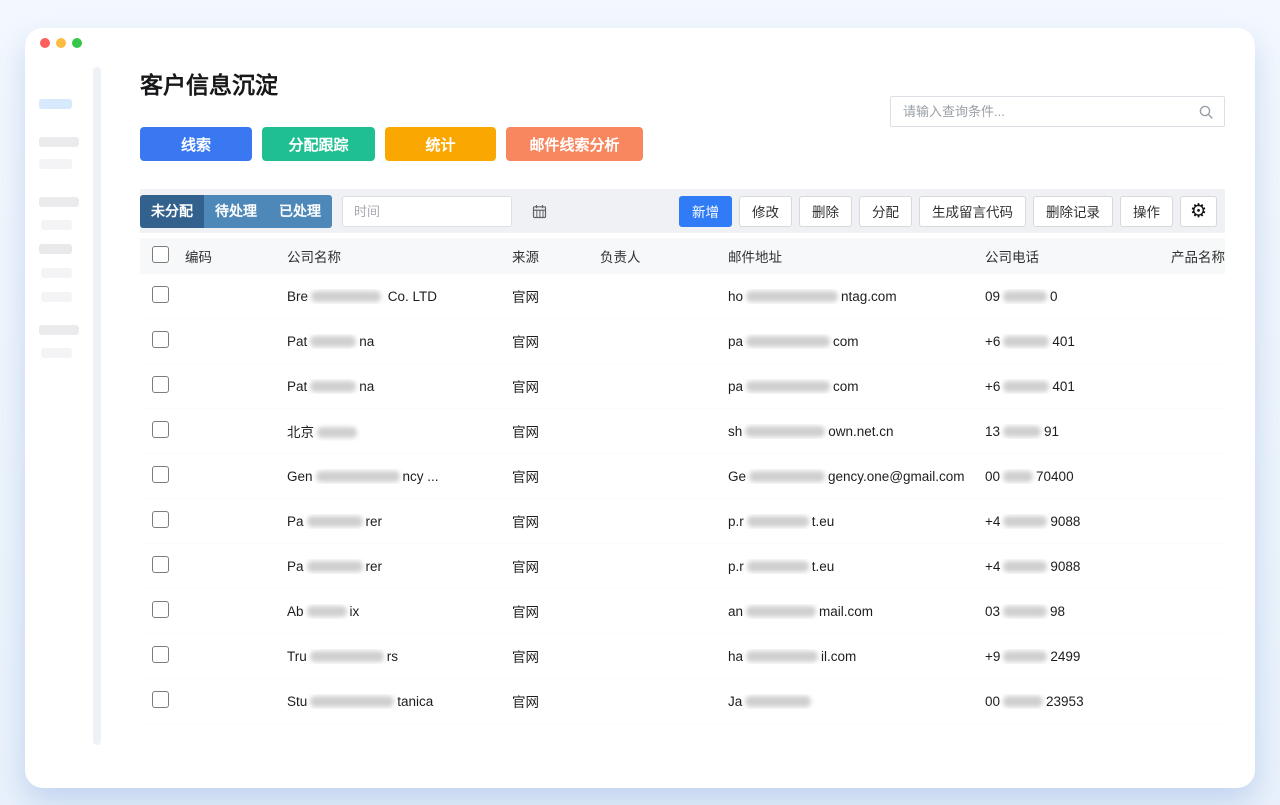 The width and height of the screenshot is (1280, 805). What do you see at coordinates (160, 254) in the screenshot?
I see `select-all-checkbox` at bounding box center [160, 254].